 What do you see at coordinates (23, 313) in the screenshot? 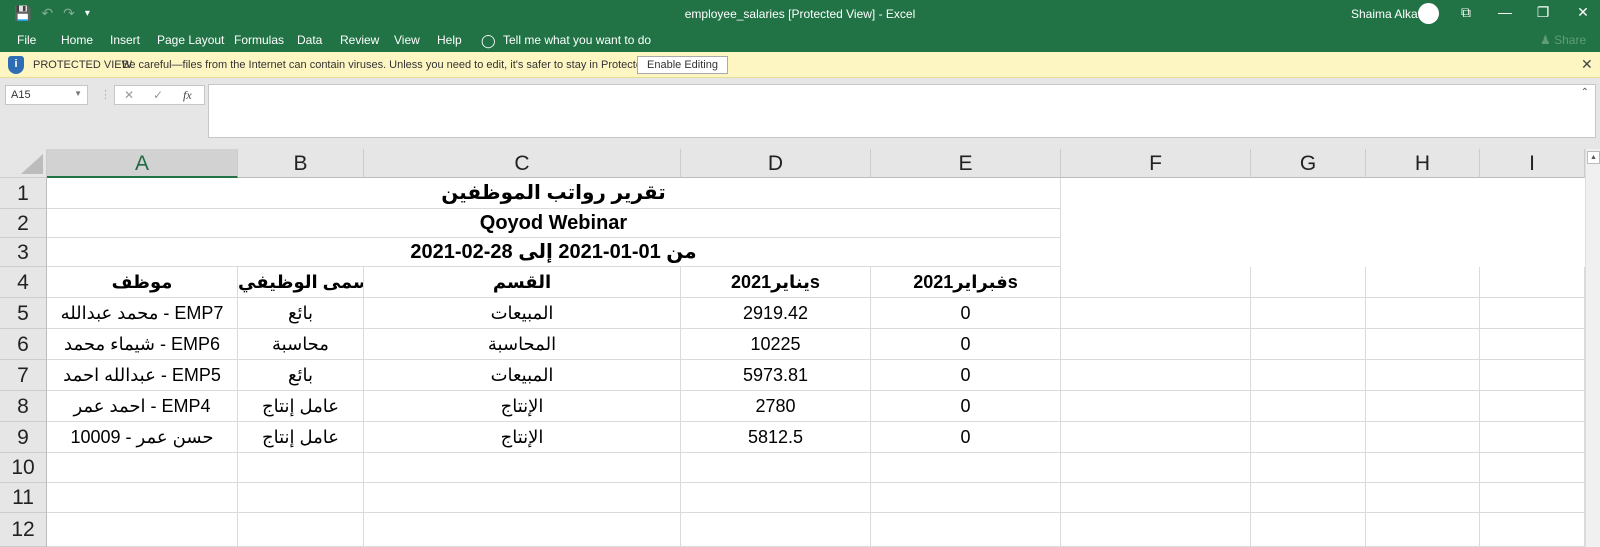
I see `row-header-5: 5` at bounding box center [23, 313].